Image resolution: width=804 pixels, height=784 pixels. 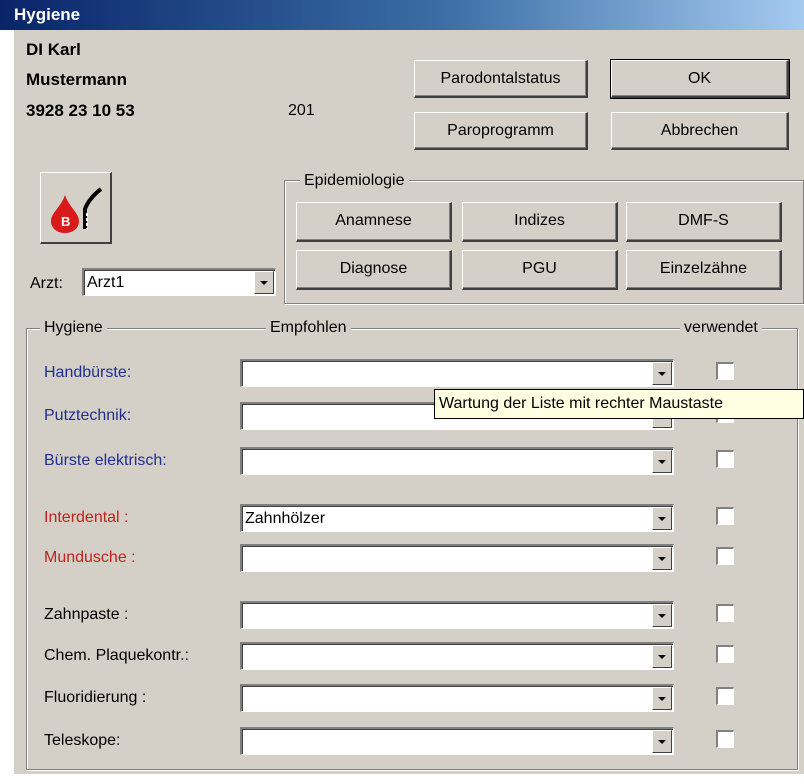 What do you see at coordinates (540, 270) in the screenshot?
I see `pgu-button: PGU` at bounding box center [540, 270].